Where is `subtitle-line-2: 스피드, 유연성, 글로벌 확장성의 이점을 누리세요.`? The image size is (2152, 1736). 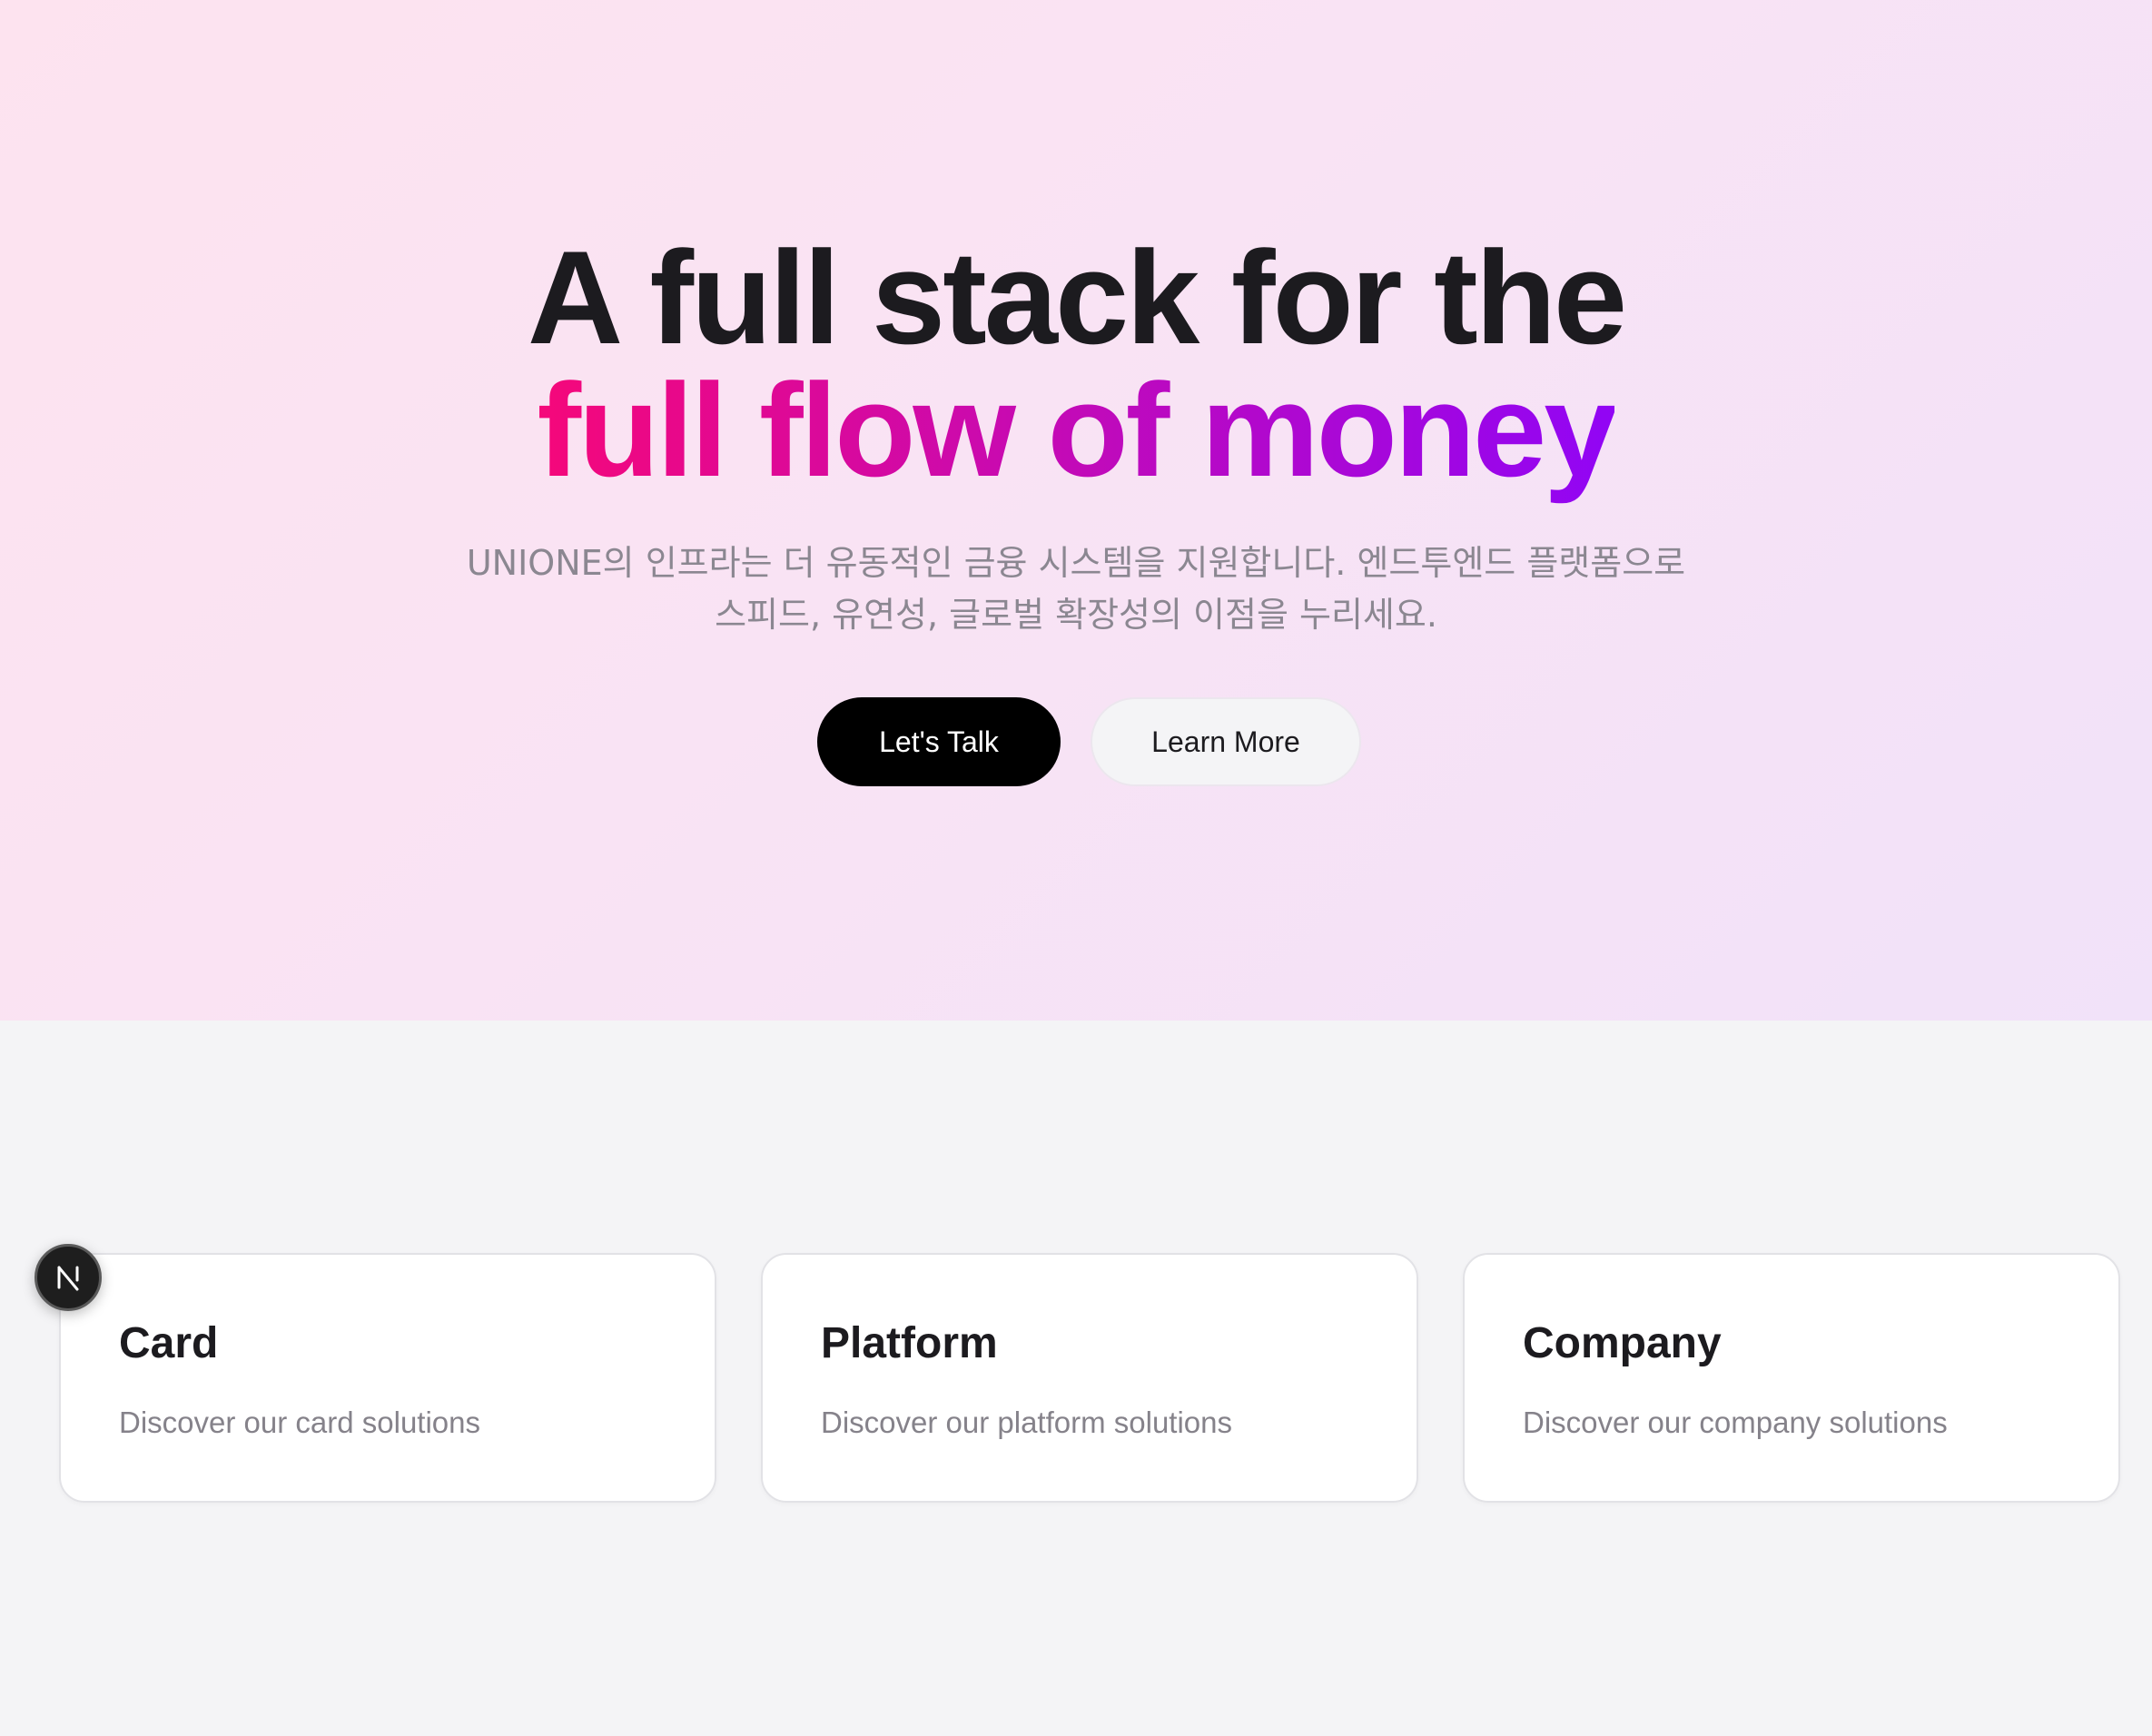
subtitle-line-2: 스피드, 유연성, 글로벌 확장성의 이점을 누리세요. is located at coordinates (1076, 615).